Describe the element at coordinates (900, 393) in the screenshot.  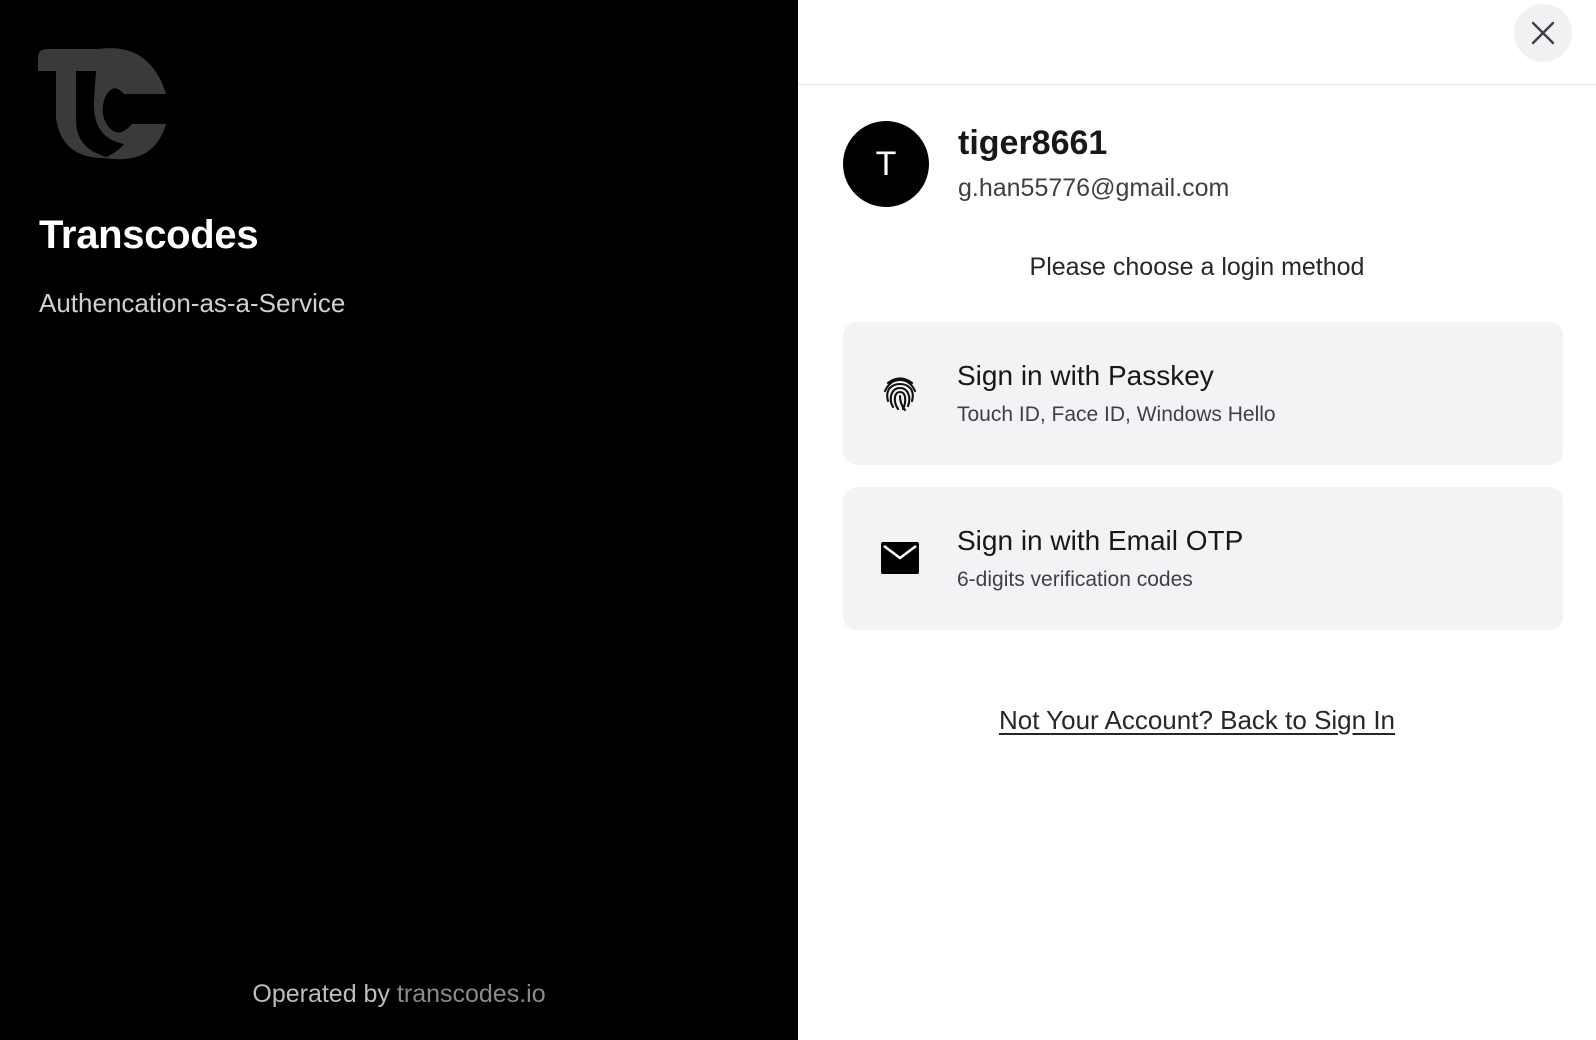
I see `fingerprint-icon` at that location.